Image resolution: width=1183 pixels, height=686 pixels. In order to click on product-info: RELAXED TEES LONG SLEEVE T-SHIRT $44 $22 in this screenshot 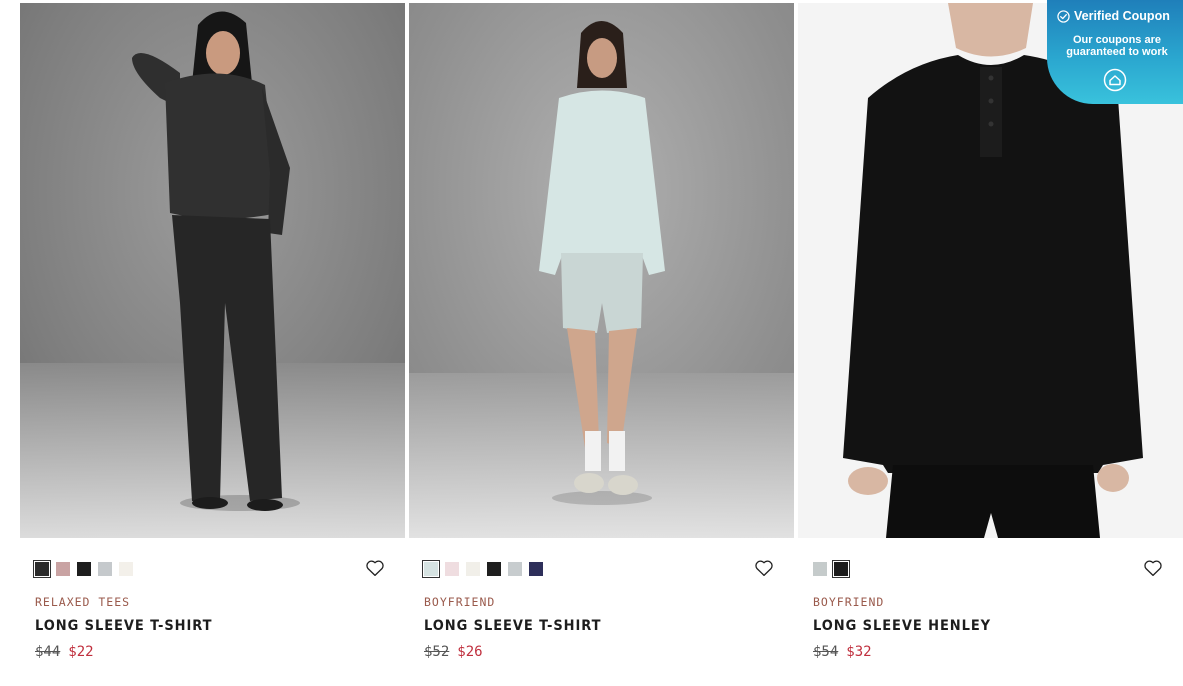, I will do `click(212, 608)`.